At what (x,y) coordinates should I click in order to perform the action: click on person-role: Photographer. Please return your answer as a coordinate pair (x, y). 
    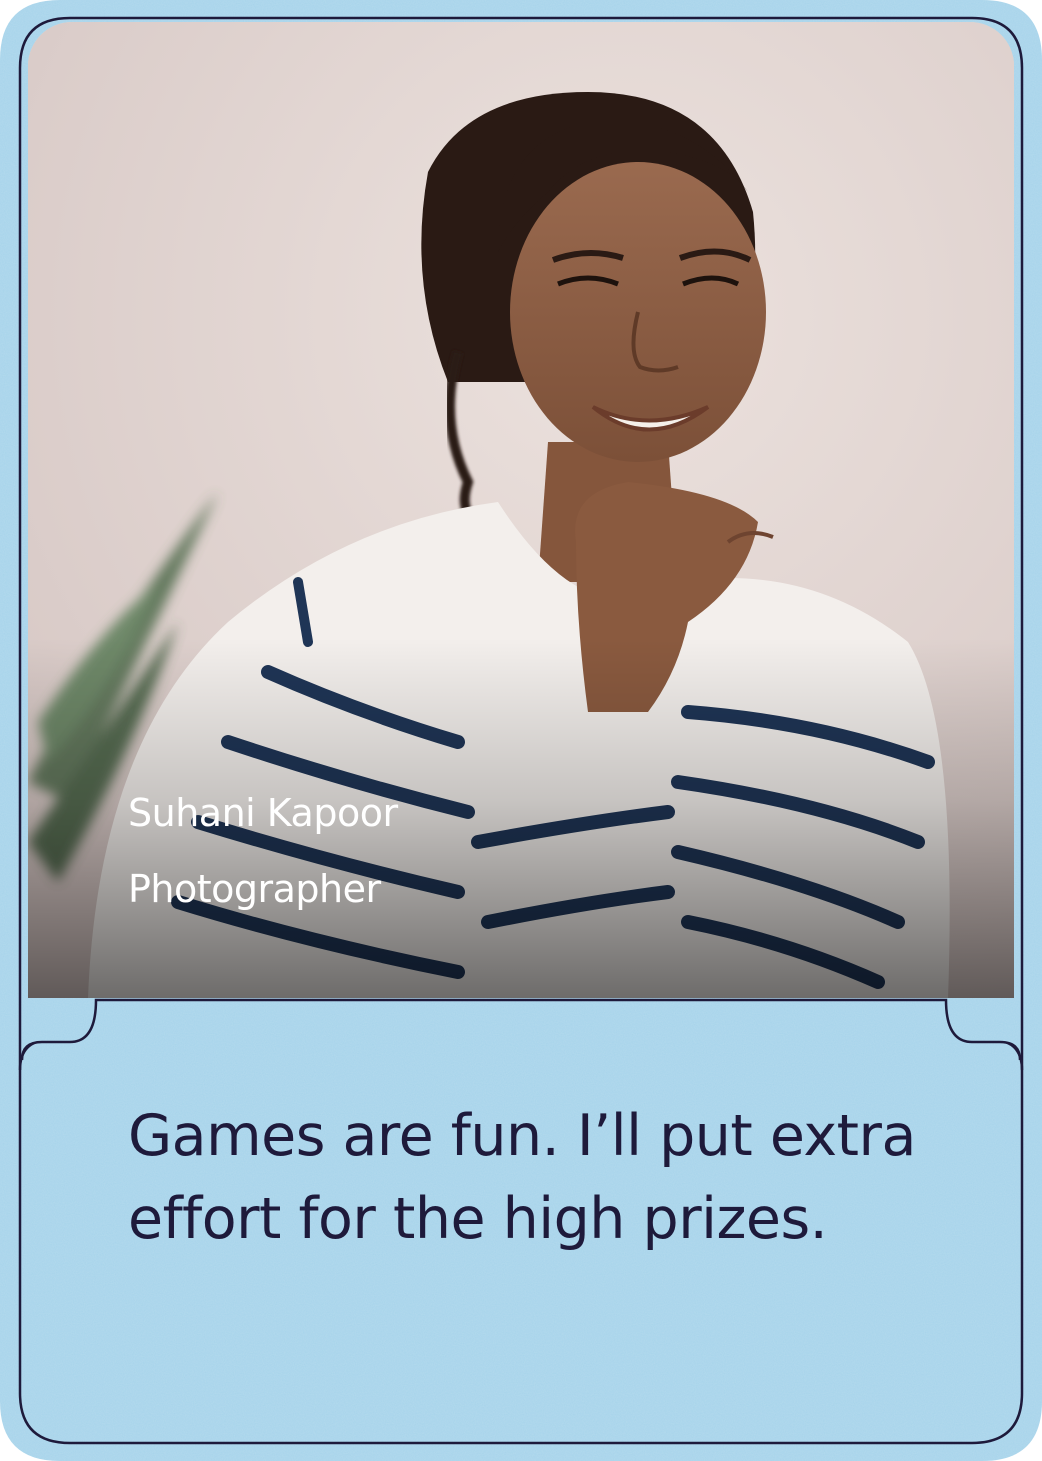
    Looking at the image, I should click on (254, 889).